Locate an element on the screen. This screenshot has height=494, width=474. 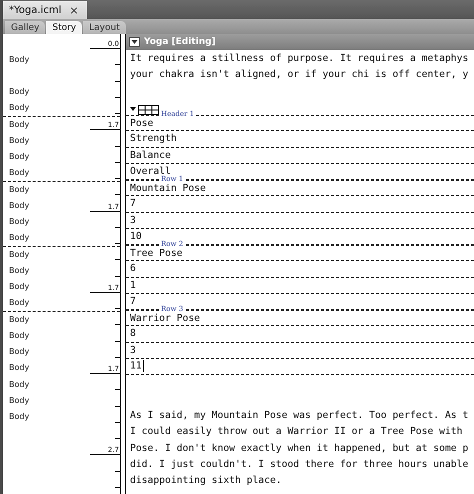
table-cell-text: 8 is located at coordinates (133, 334).